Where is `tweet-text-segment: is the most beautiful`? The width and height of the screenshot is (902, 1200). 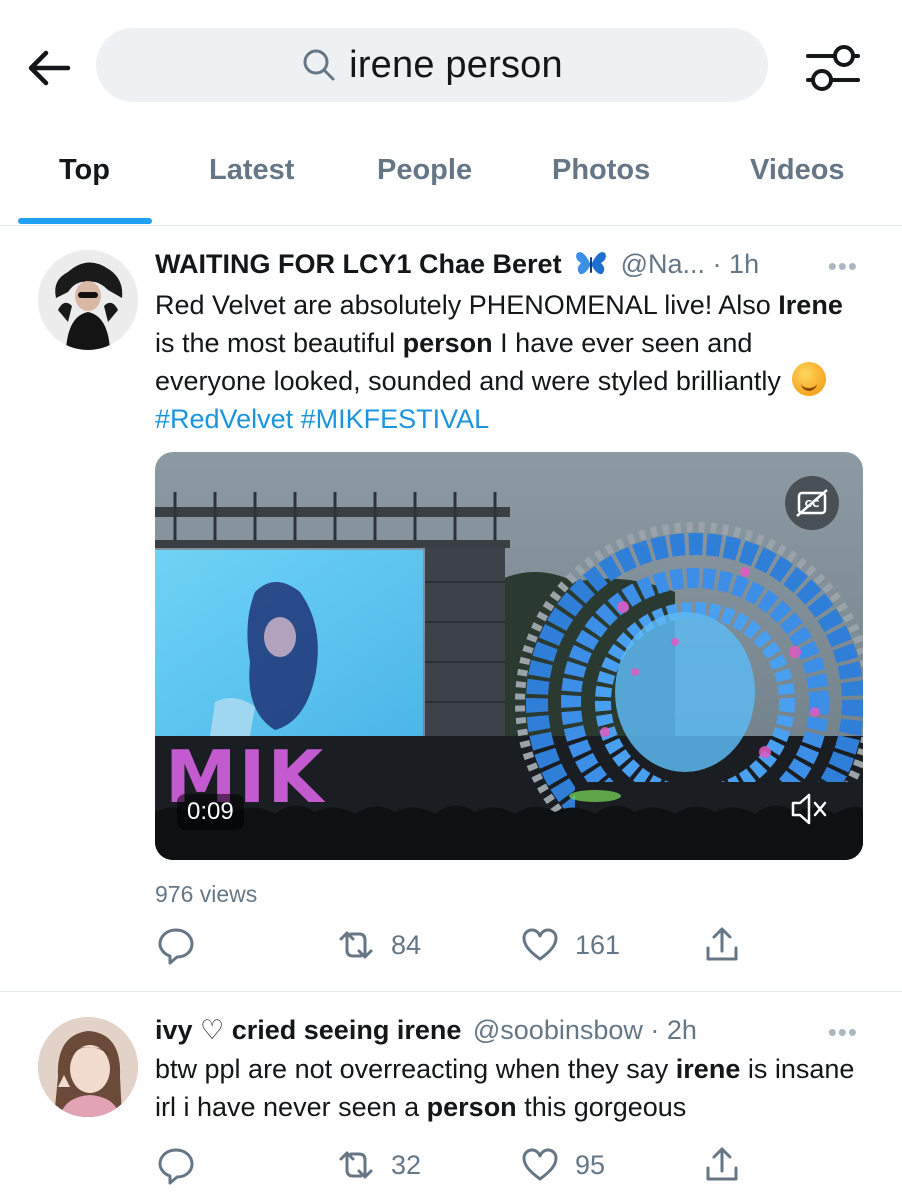 tweet-text-segment: is the most beautiful is located at coordinates (279, 342).